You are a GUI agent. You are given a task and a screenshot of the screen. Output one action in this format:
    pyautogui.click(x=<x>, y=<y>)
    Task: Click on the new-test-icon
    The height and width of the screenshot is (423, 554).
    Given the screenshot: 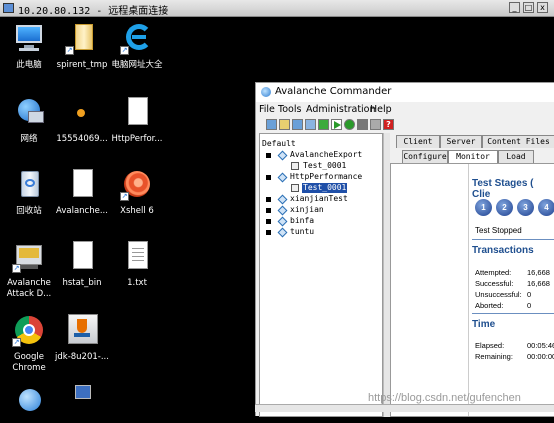 What is the action you would take?
    pyautogui.click(x=271, y=124)
    